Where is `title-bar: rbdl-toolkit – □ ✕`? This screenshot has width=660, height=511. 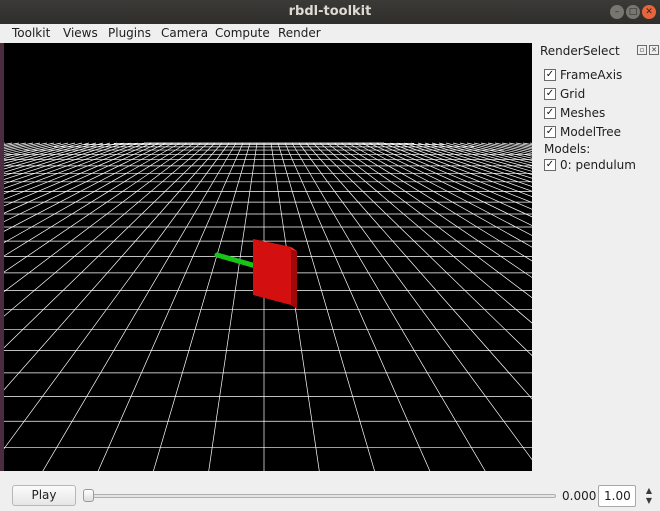 title-bar: rbdl-toolkit – □ ✕ is located at coordinates (330, 12).